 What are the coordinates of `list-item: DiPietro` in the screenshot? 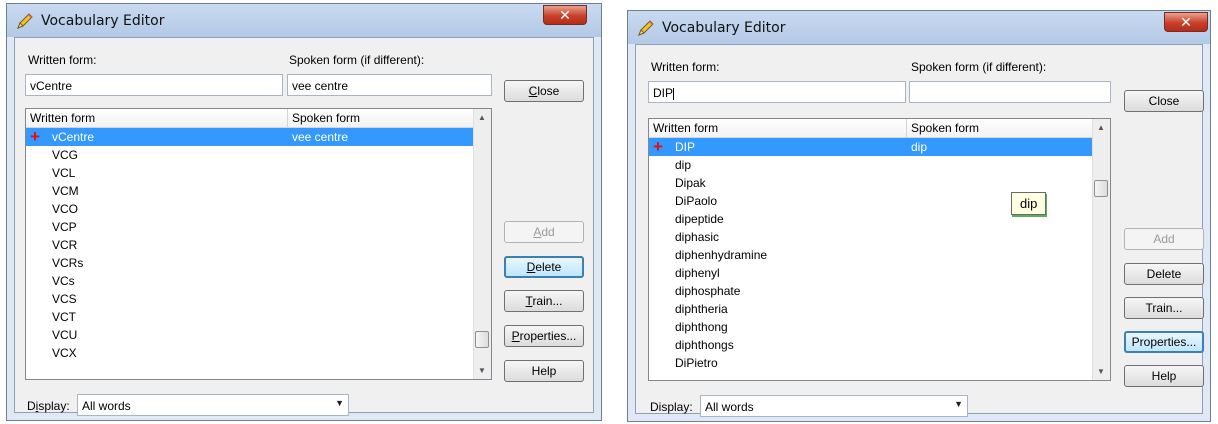 It's located at (872, 363).